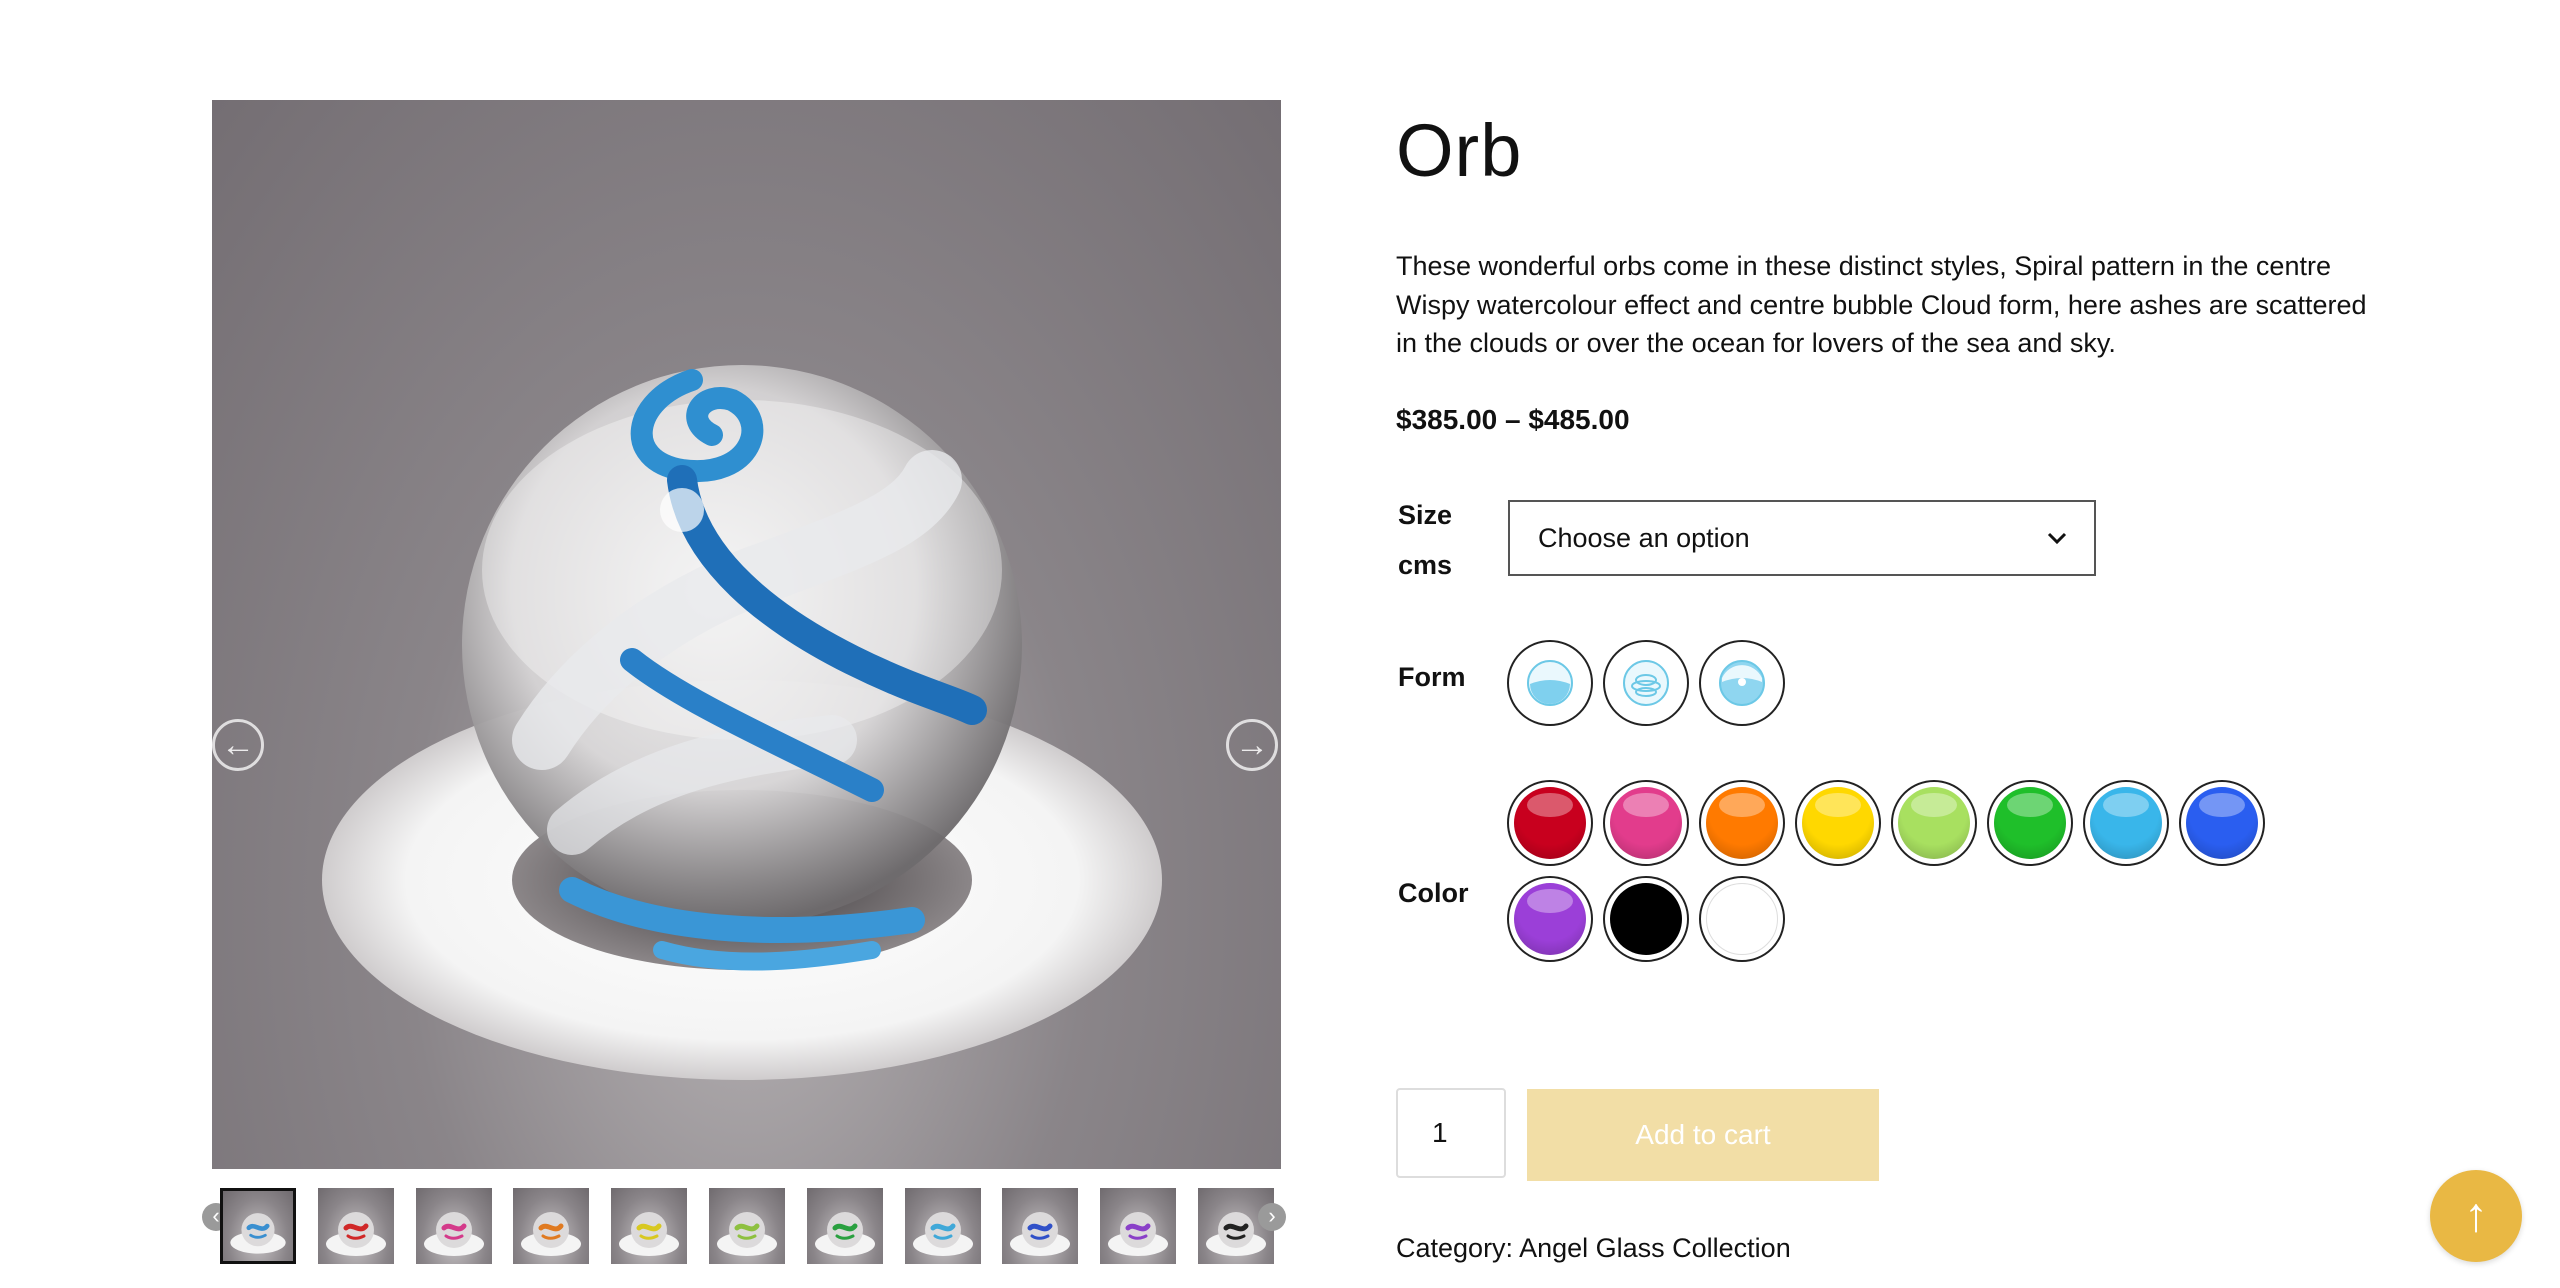 Image resolution: width=2560 pixels, height=1288 pixels. What do you see at coordinates (1703, 1135) in the screenshot?
I see `add-to-cart-button: Add to cart` at bounding box center [1703, 1135].